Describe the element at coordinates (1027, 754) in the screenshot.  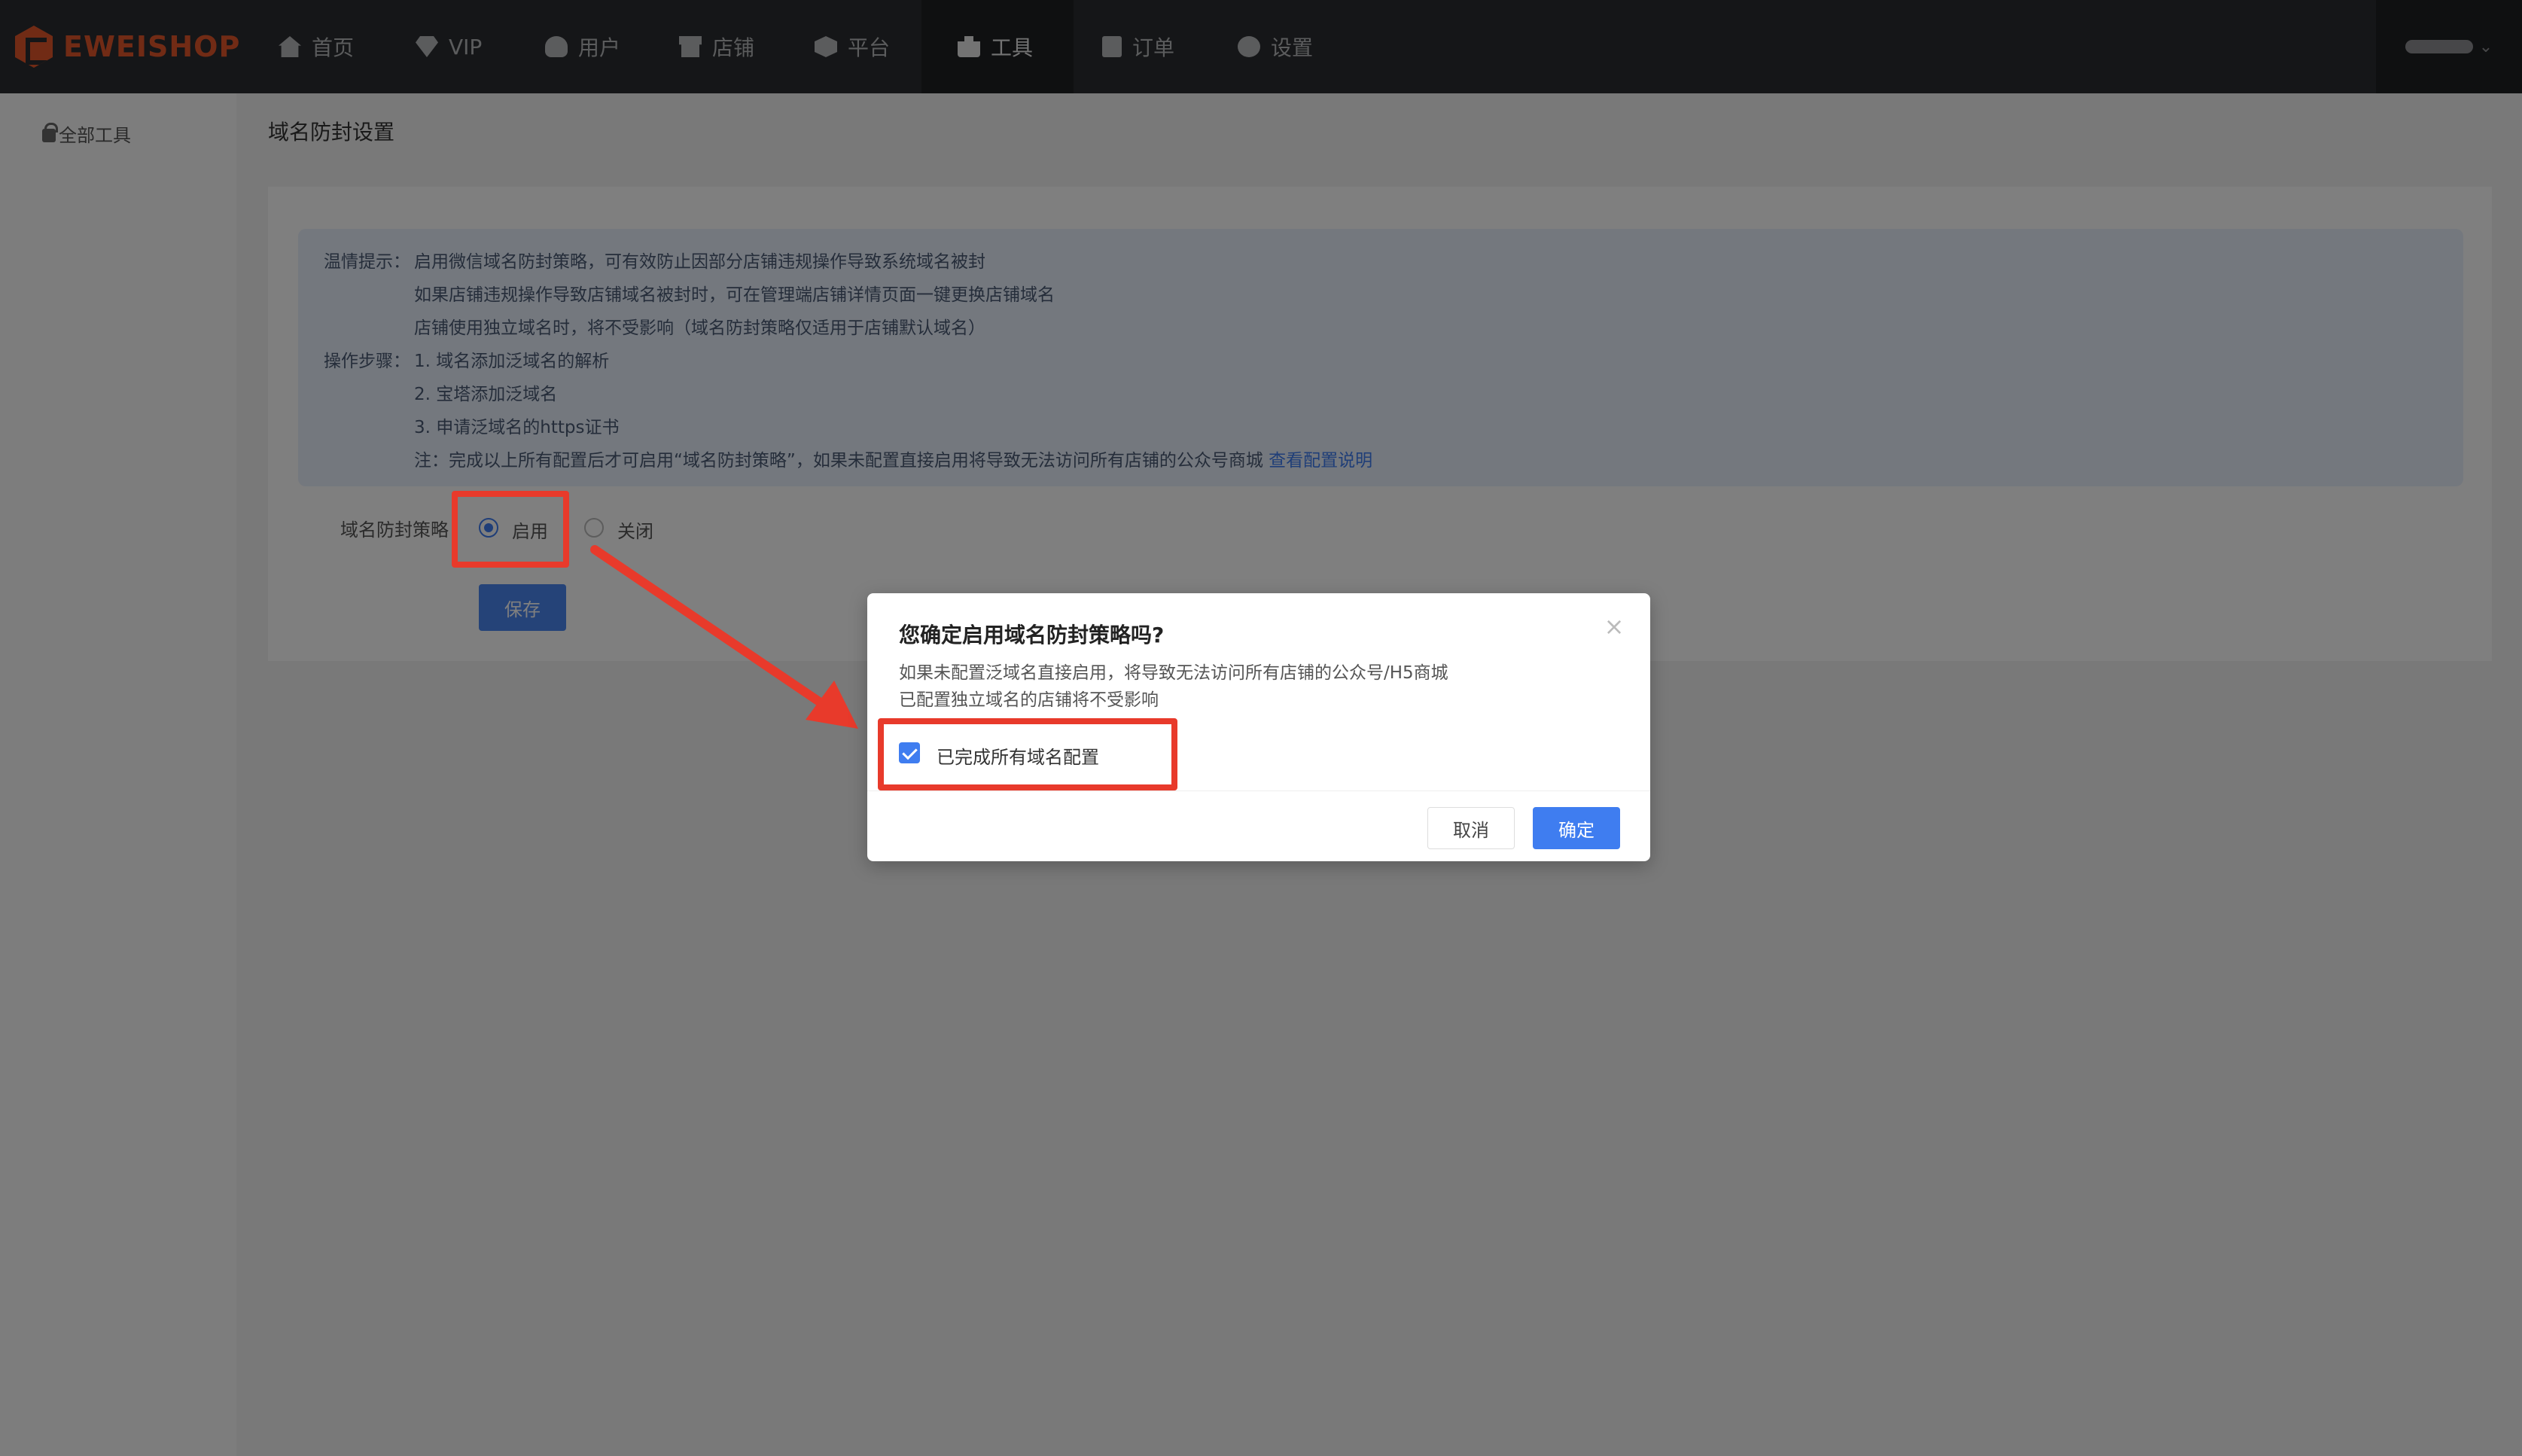
I see `annotation-highlight-checkbox` at that location.